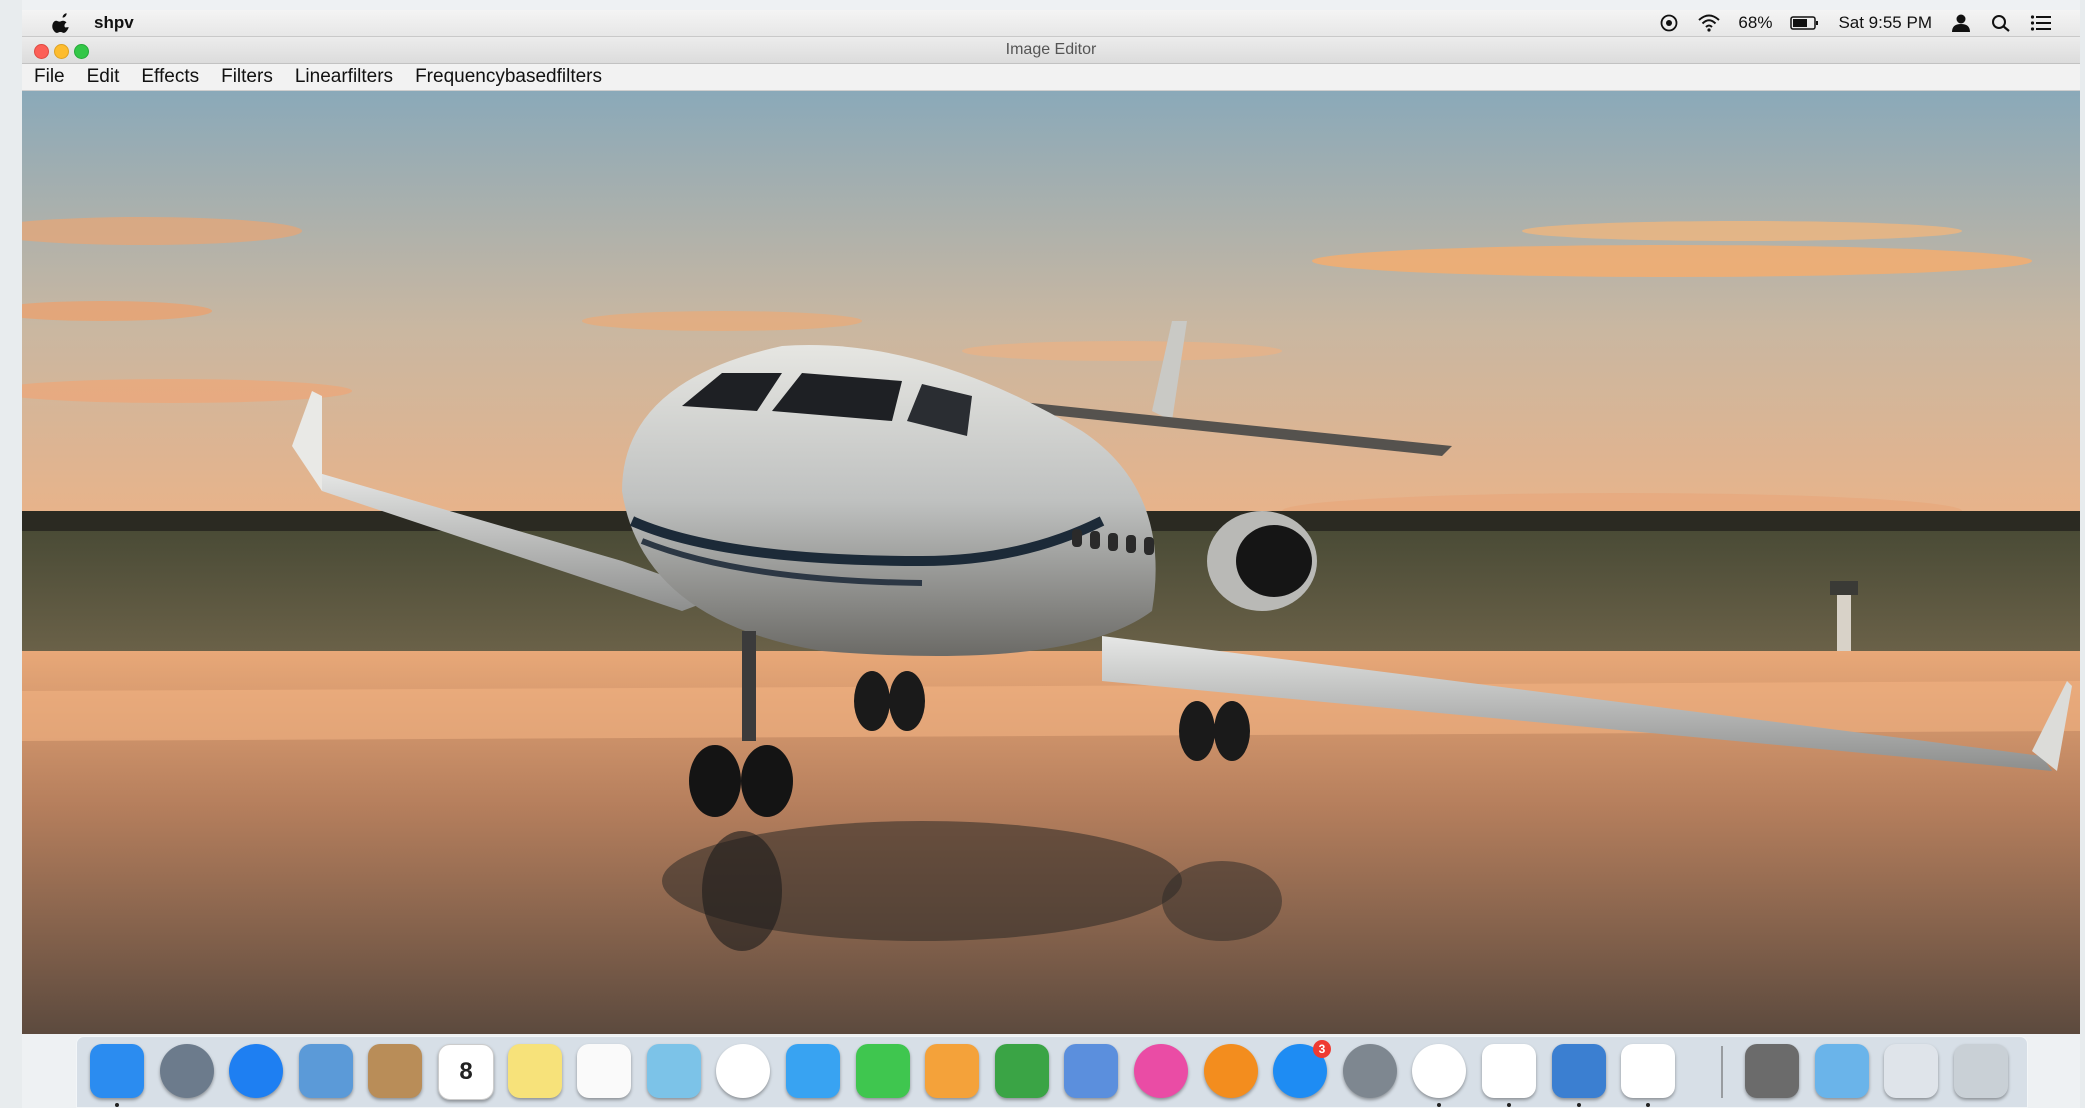  I want to click on mail-icon, so click(326, 1071).